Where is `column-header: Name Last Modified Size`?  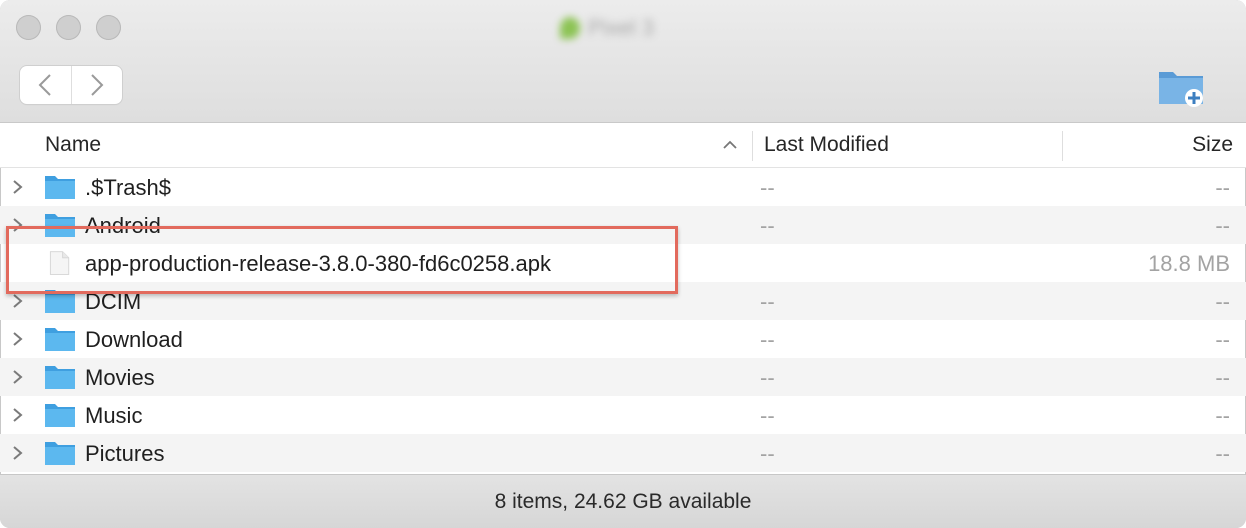
column-header: Name Last Modified Size is located at coordinates (623, 145).